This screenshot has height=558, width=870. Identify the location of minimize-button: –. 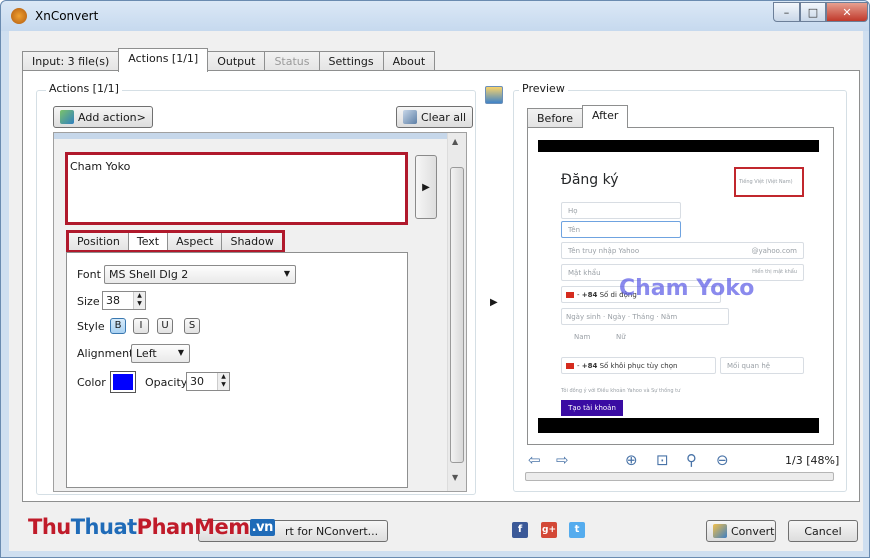
(786, 12).